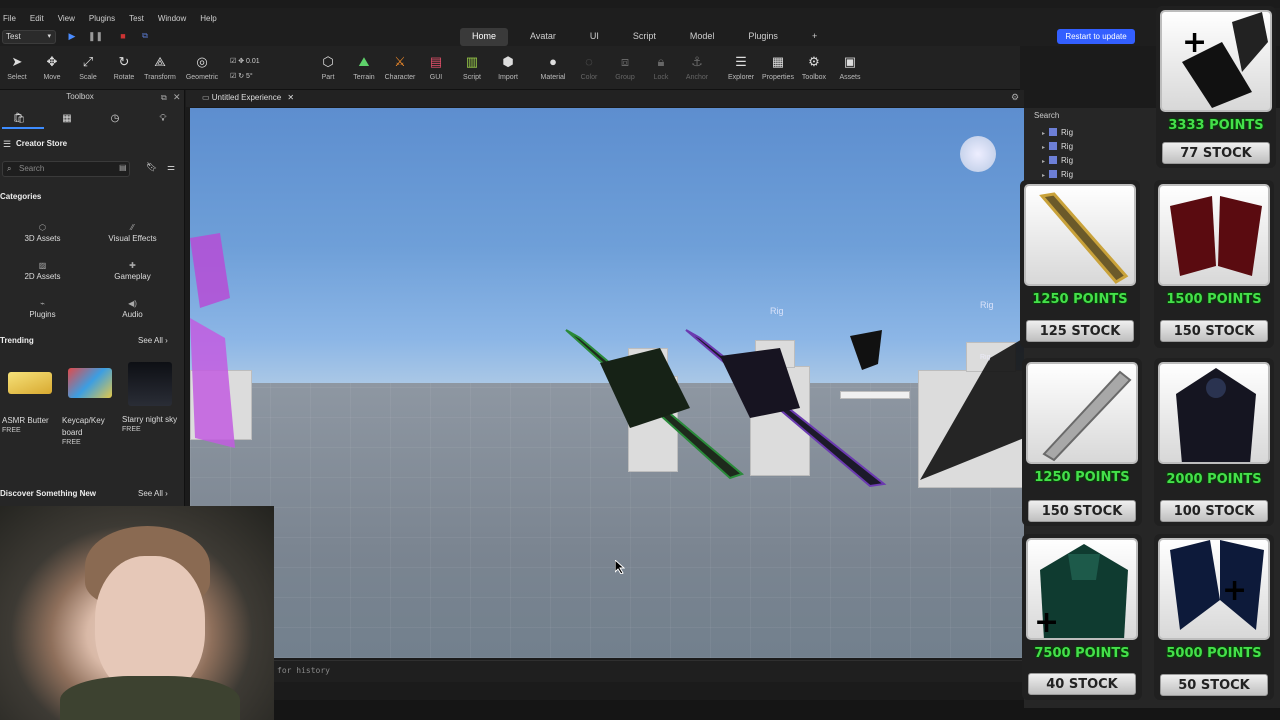 The height and width of the screenshot is (720, 1280). What do you see at coordinates (253, 61) in the screenshot?
I see `move-step-value: 0.01` at bounding box center [253, 61].